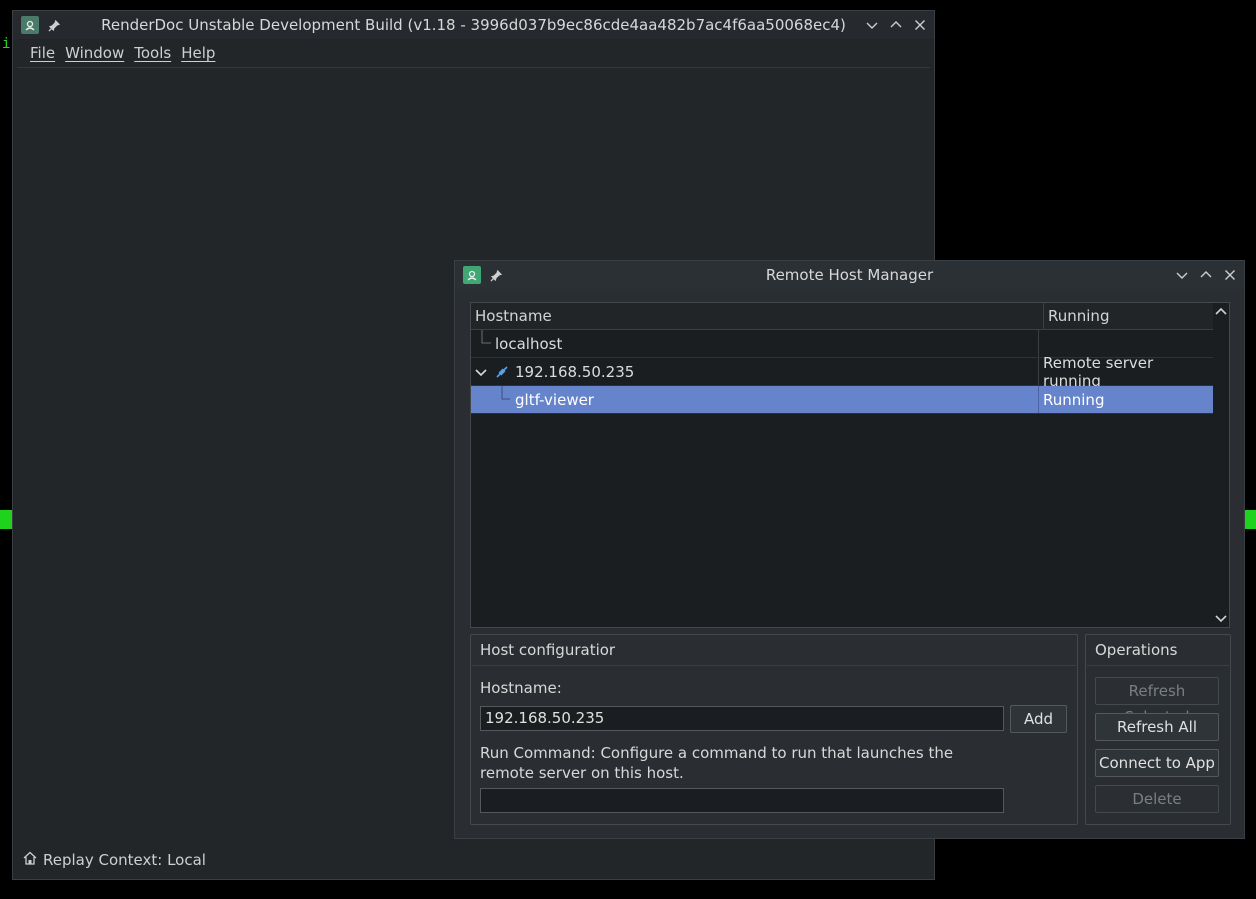 This screenshot has width=1256, height=899. What do you see at coordinates (94, 53) in the screenshot?
I see `menu-window: Window` at bounding box center [94, 53].